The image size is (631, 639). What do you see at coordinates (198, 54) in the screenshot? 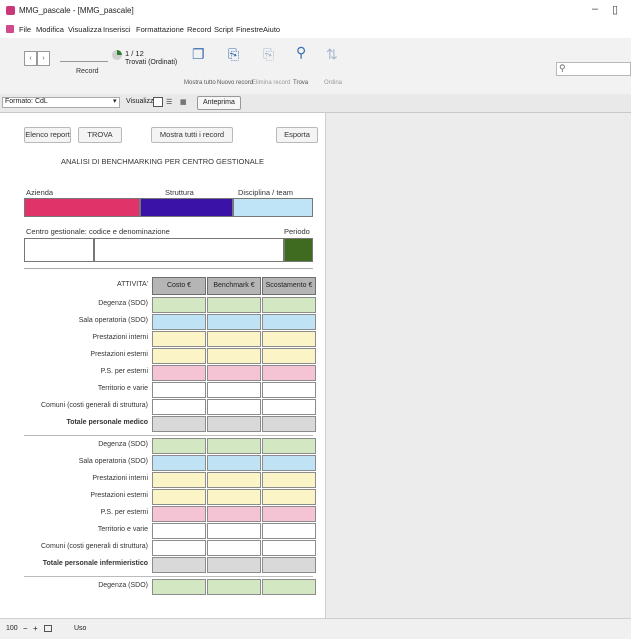
I see `show-all-icon: ❐` at bounding box center [198, 54].